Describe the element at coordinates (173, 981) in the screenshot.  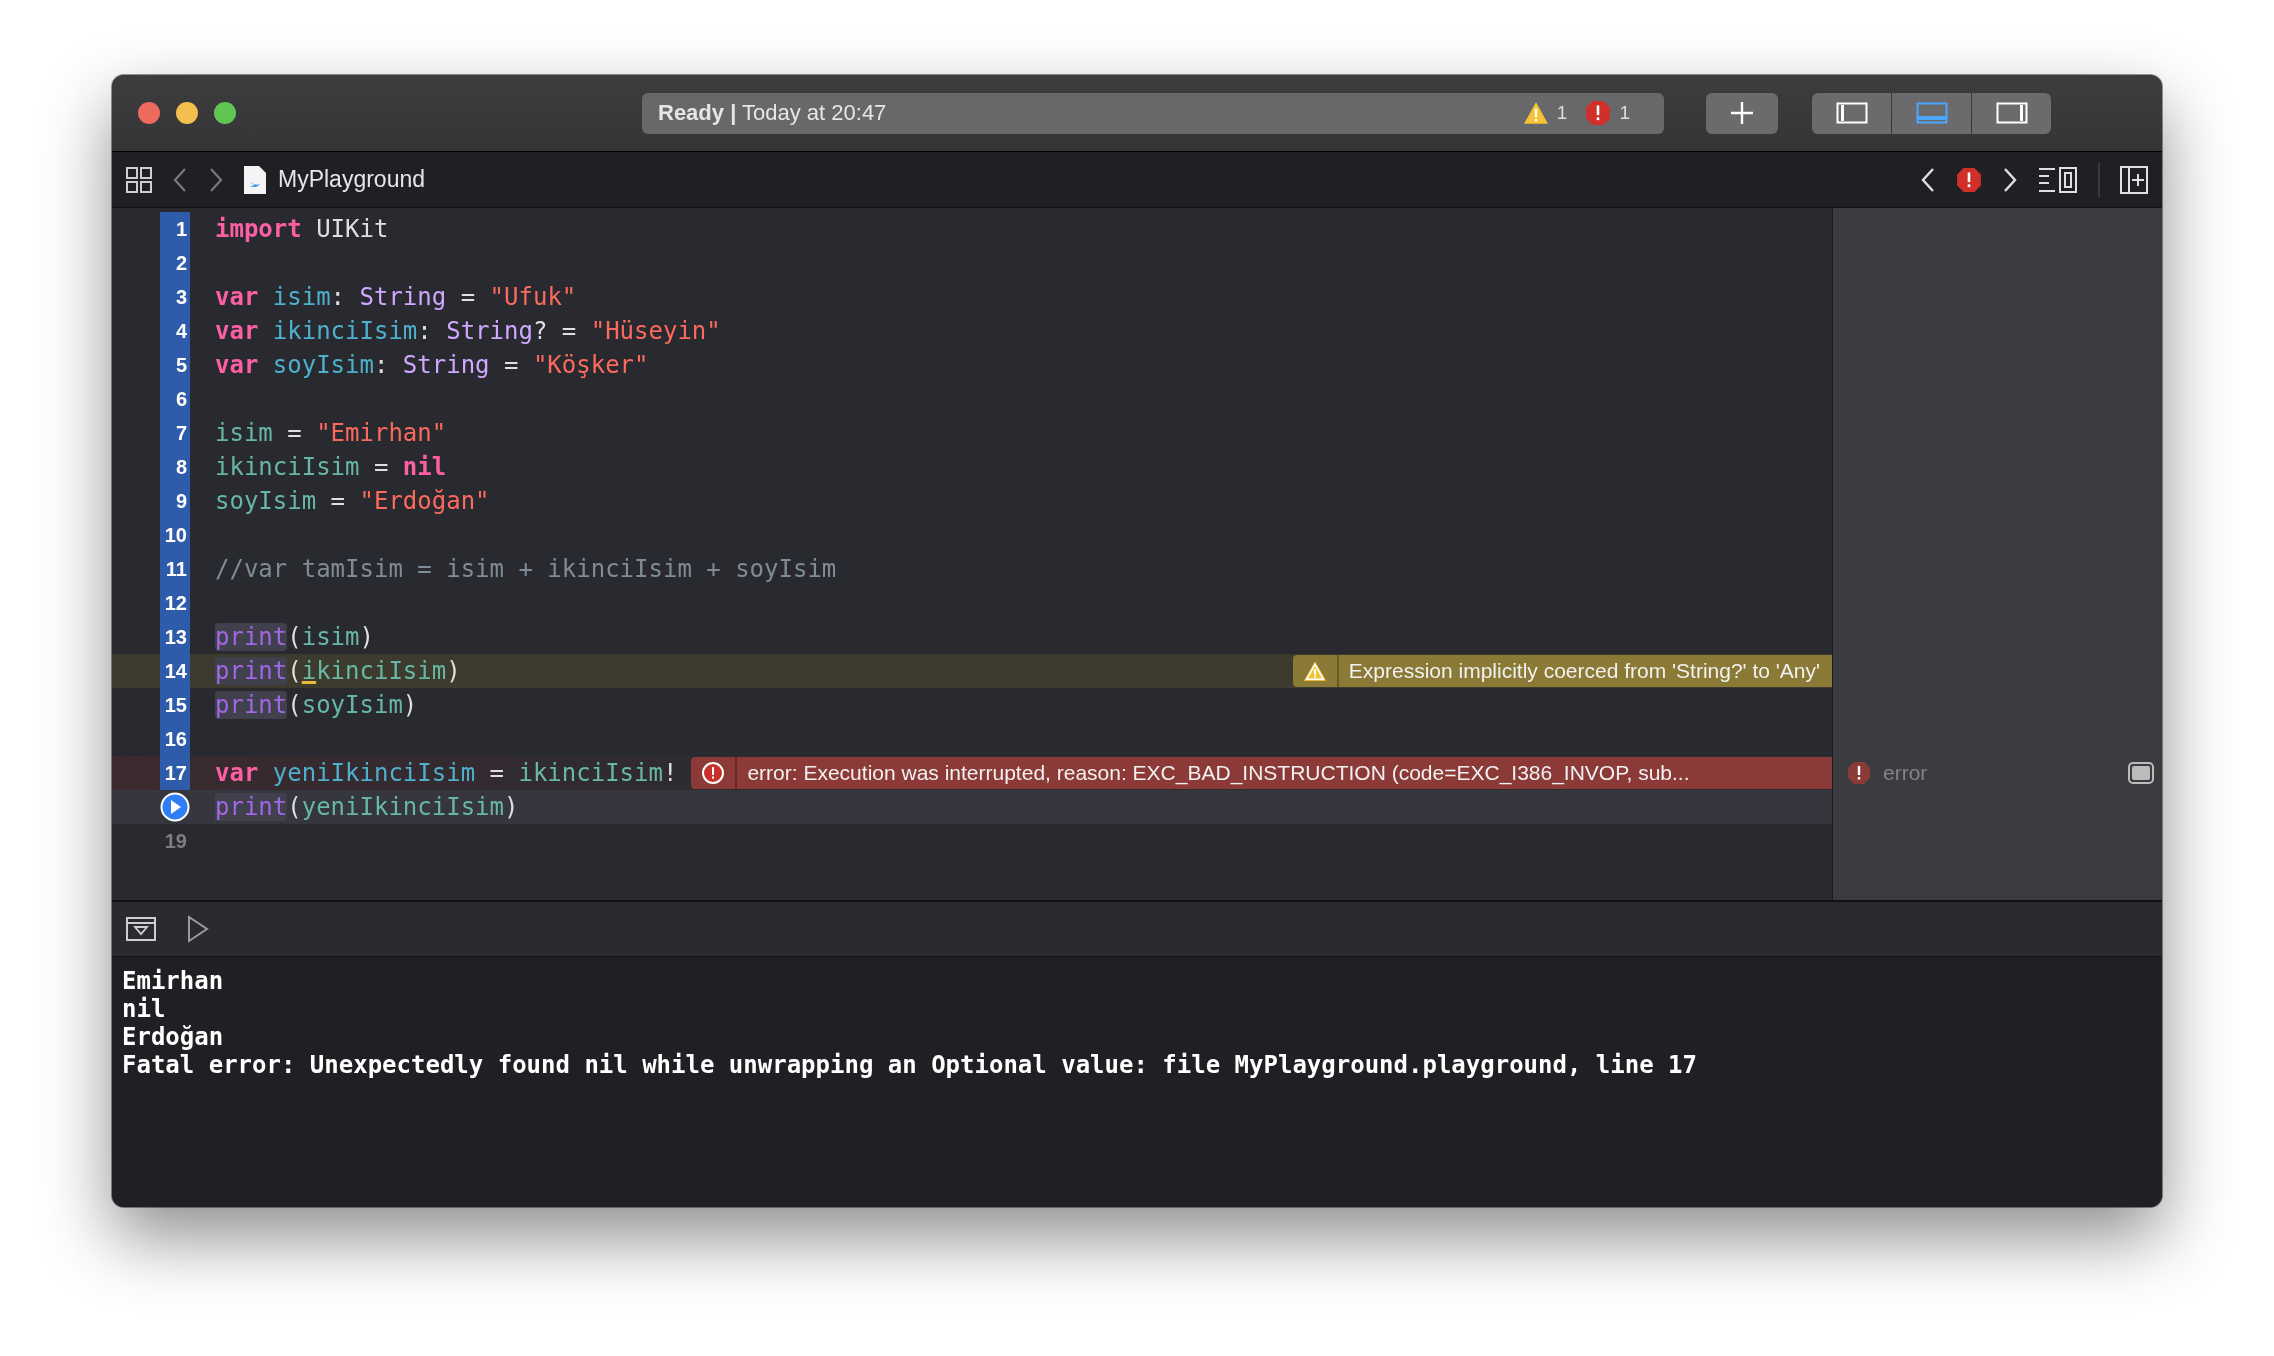
I see `console-line: Emirhan` at that location.